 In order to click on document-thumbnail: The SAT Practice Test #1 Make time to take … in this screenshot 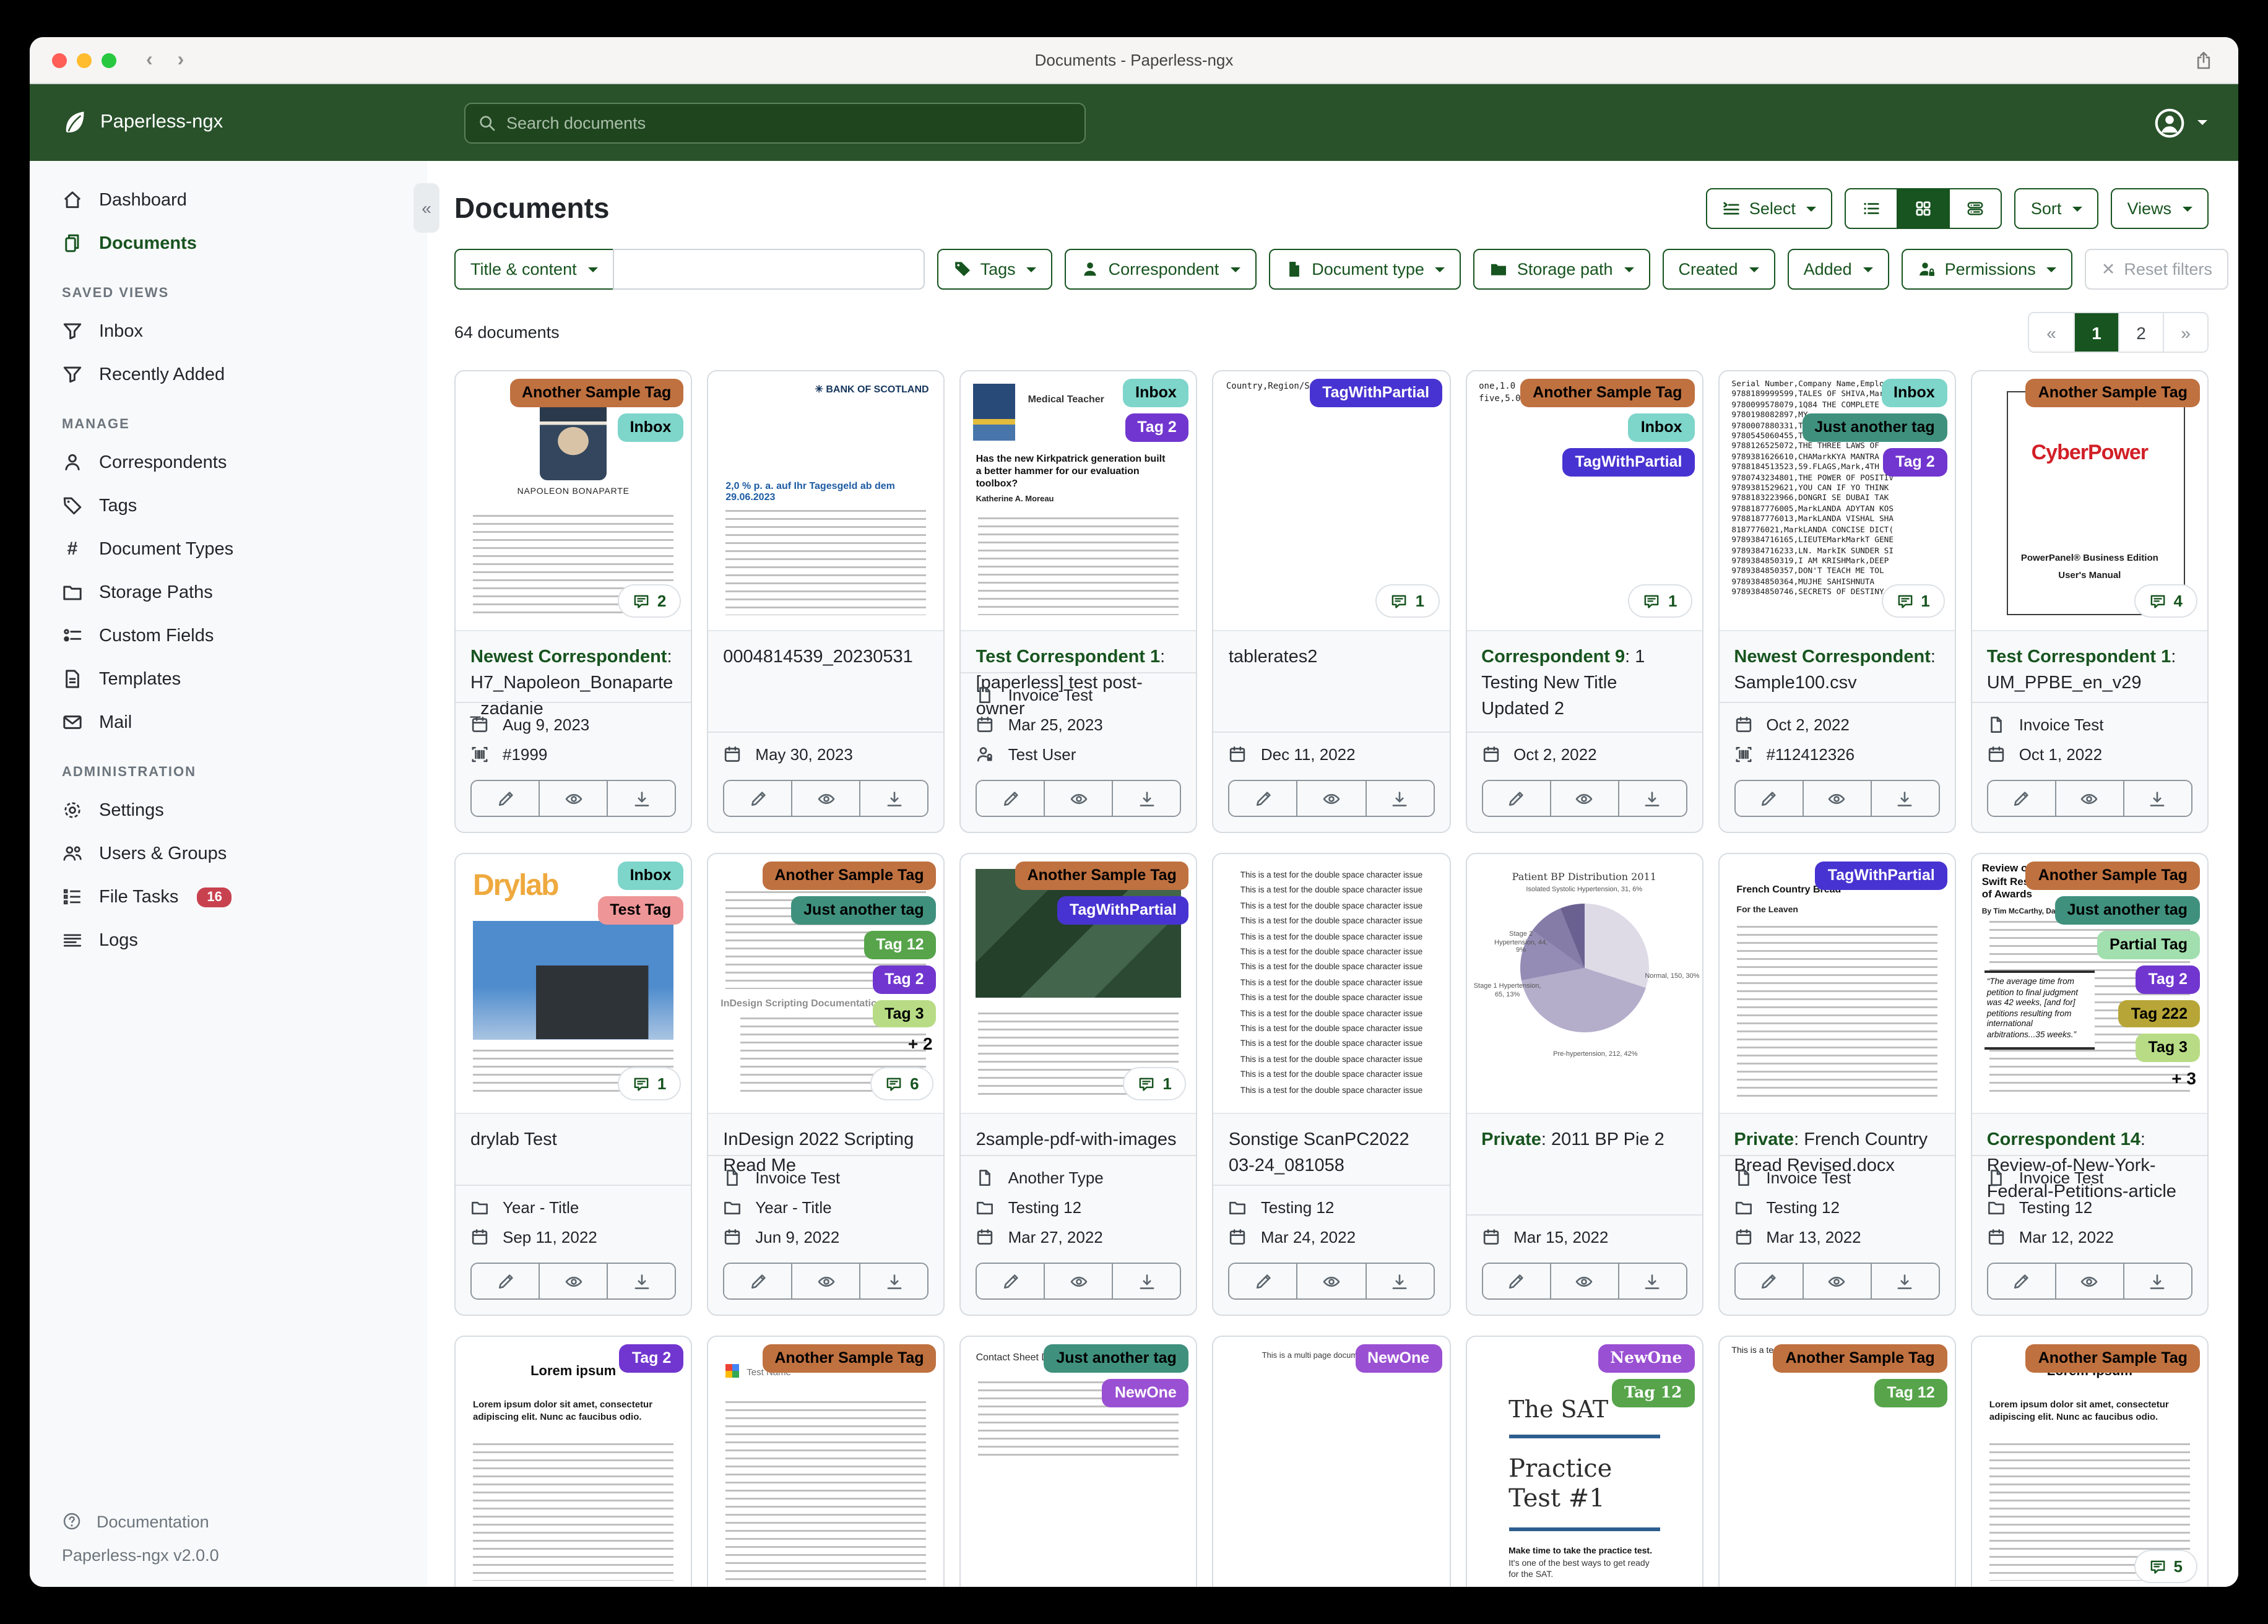, I will do `click(1584, 1462)`.